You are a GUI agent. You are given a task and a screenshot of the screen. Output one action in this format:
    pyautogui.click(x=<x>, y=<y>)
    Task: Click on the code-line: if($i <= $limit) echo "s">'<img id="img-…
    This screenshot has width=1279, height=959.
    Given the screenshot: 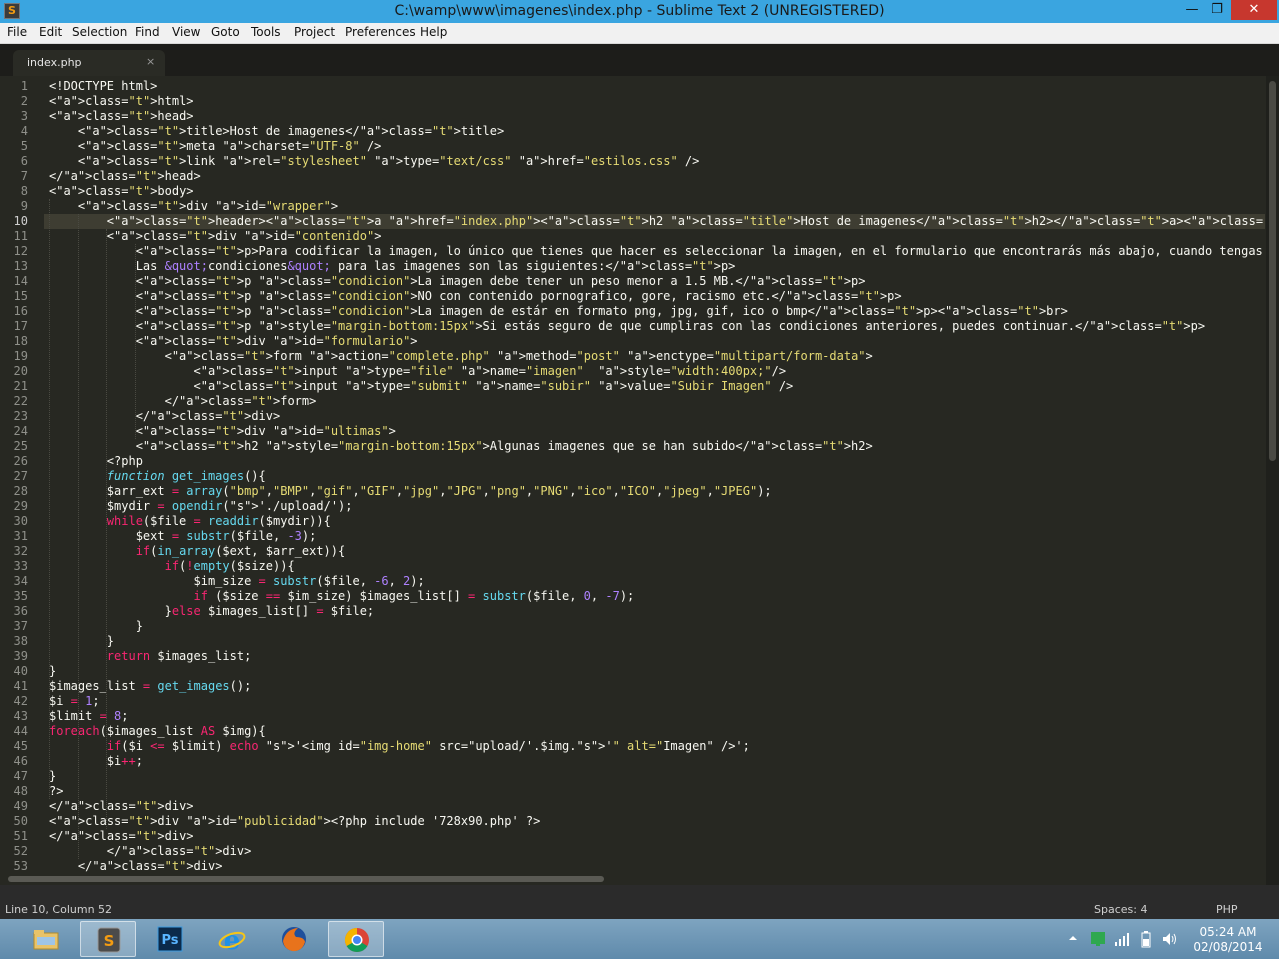 What is the action you would take?
    pyautogui.click(x=399, y=746)
    